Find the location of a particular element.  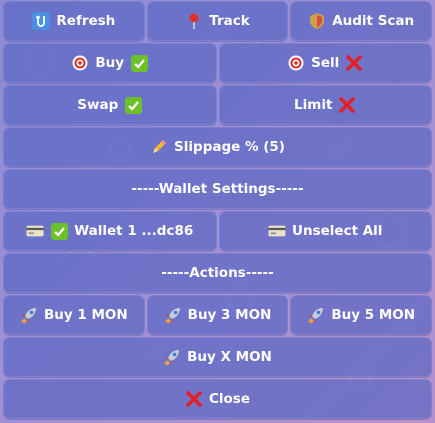

unselect-all-label: Unselect All is located at coordinates (337, 231).